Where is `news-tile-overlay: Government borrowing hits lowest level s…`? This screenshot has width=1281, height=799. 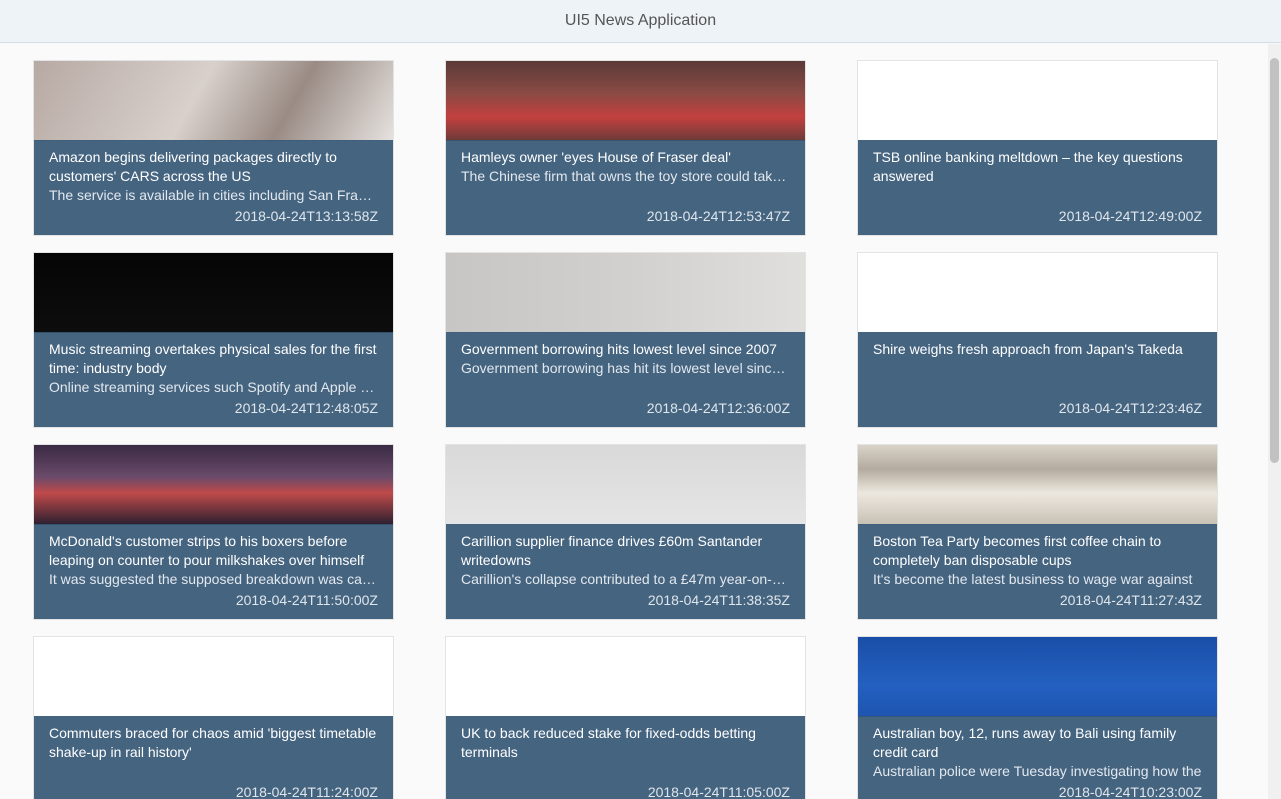
news-tile-overlay: Government borrowing hits lowest level s… is located at coordinates (625, 379).